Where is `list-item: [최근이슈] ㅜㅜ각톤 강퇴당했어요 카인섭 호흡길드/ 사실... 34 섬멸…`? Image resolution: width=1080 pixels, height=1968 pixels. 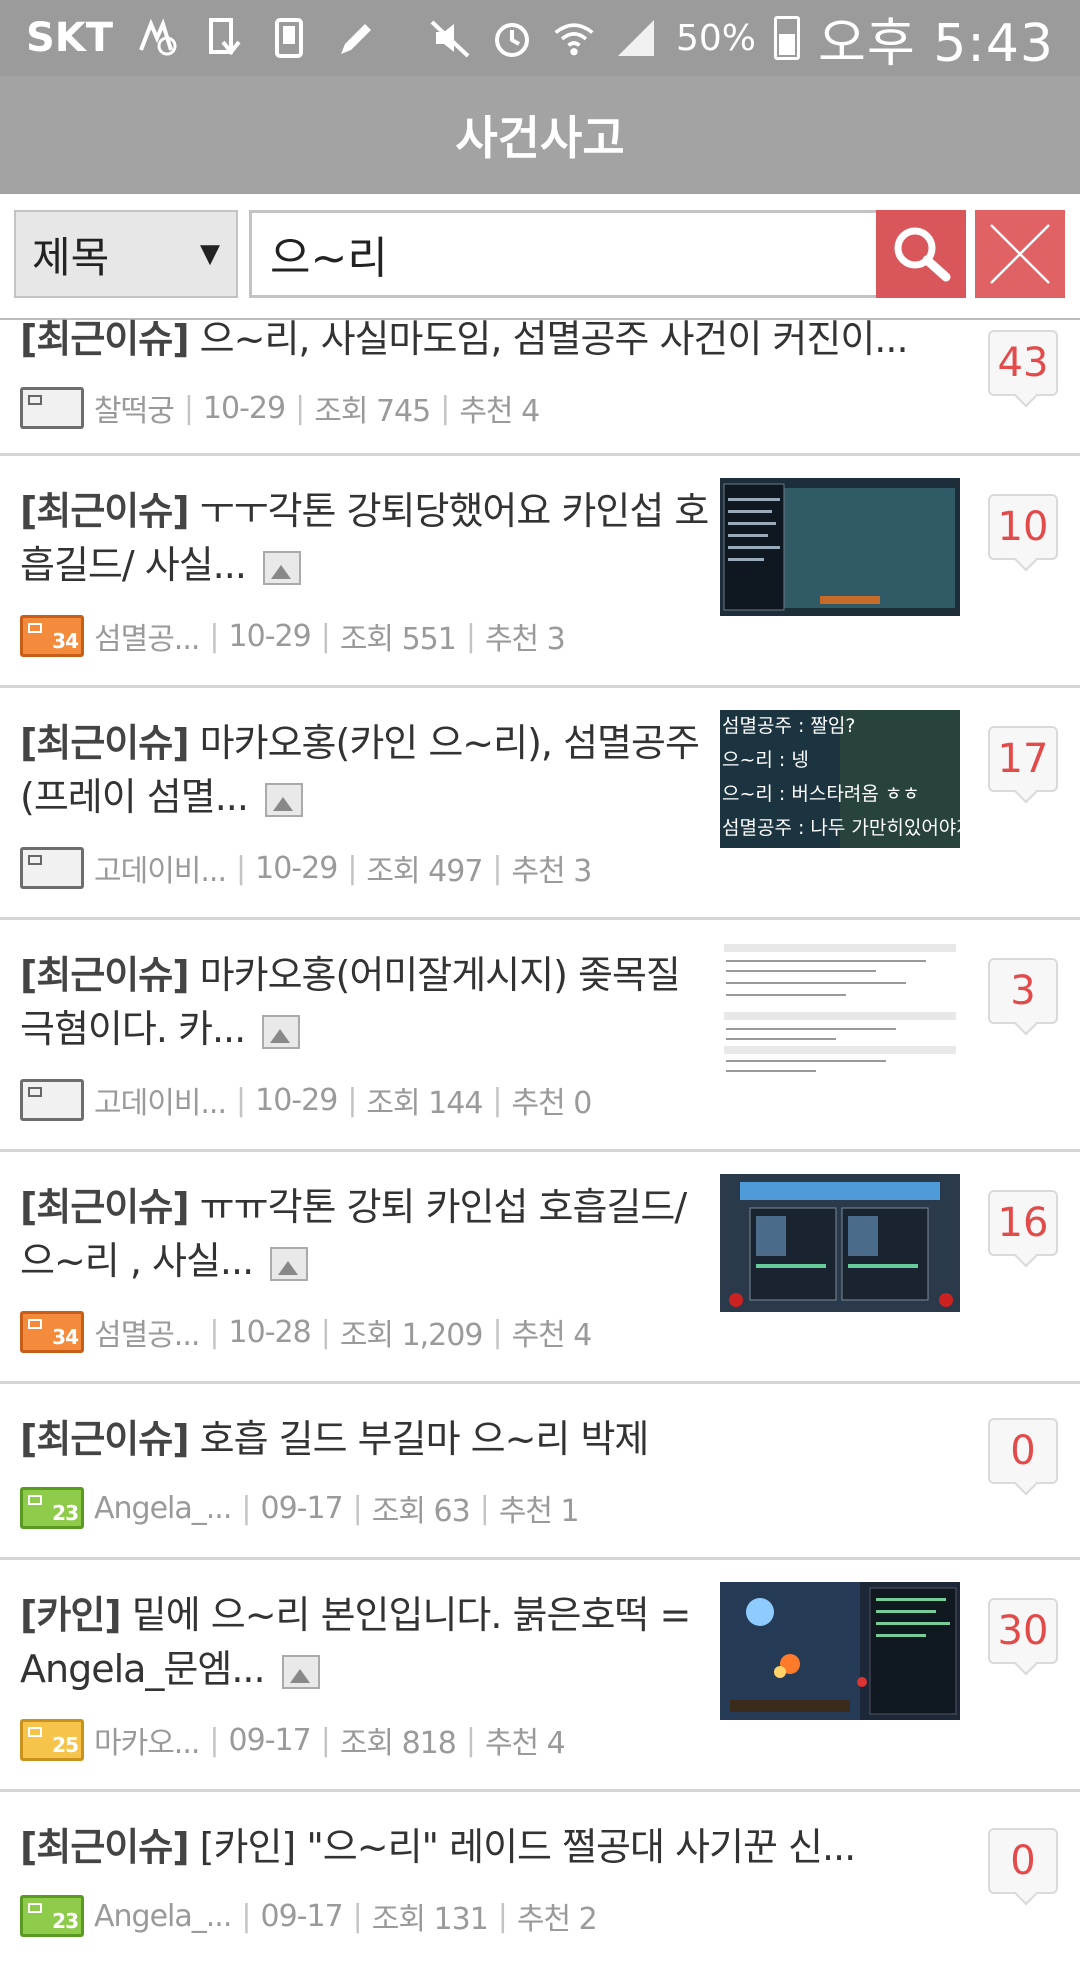 list-item: [최근이슈] ㅜㅜ각톤 강퇴당했어요 카인섭 호흡길드/ 사실... 34 섬멸… is located at coordinates (540, 572).